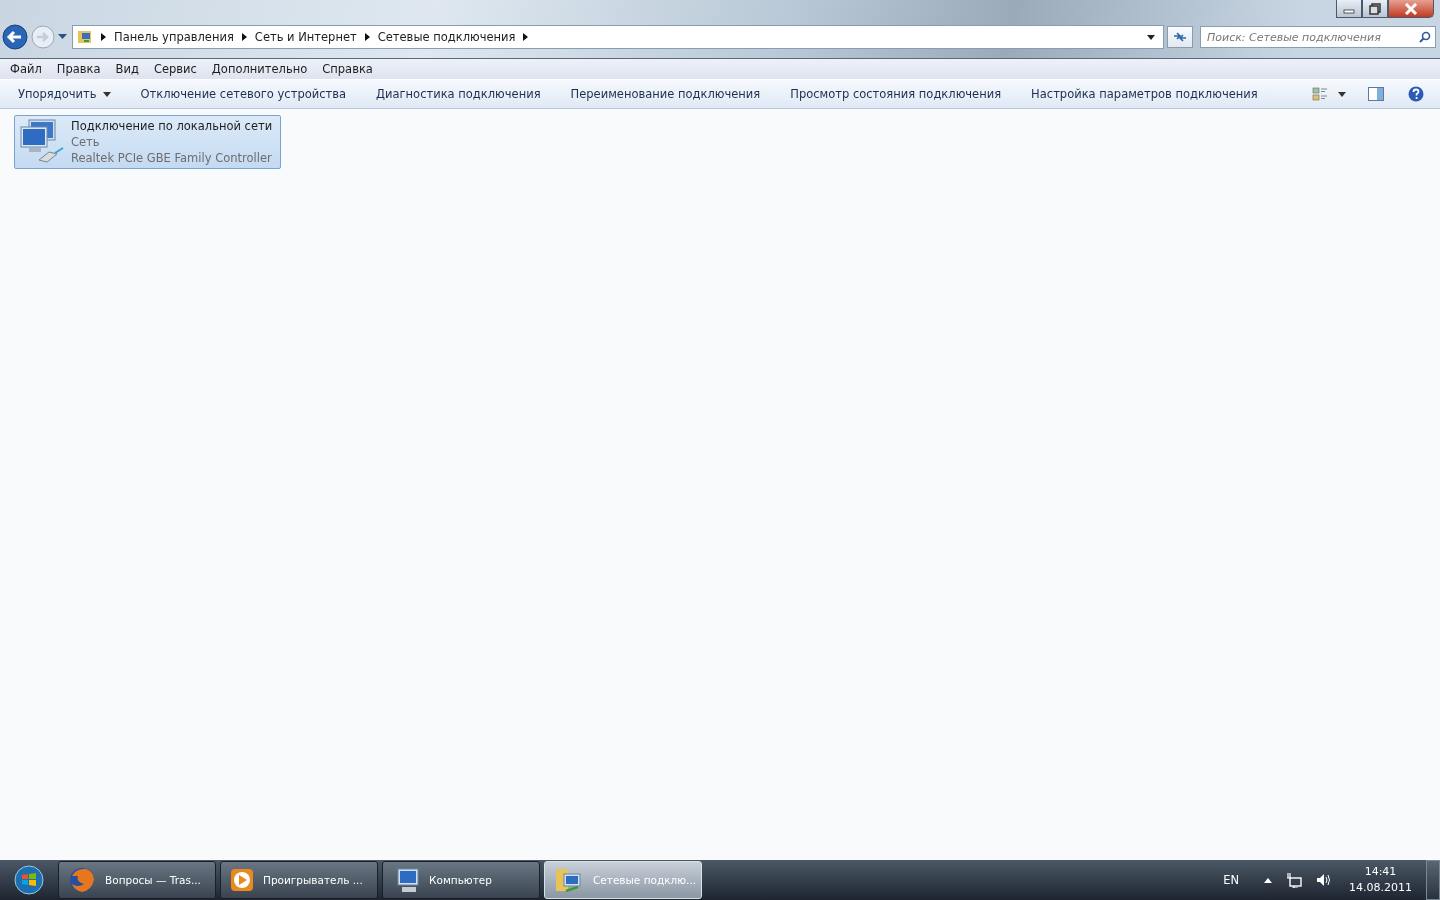 The width and height of the screenshot is (1440, 900). What do you see at coordinates (446, 37) in the screenshot?
I see `breadcrumb-item: Сетевые подключения` at bounding box center [446, 37].